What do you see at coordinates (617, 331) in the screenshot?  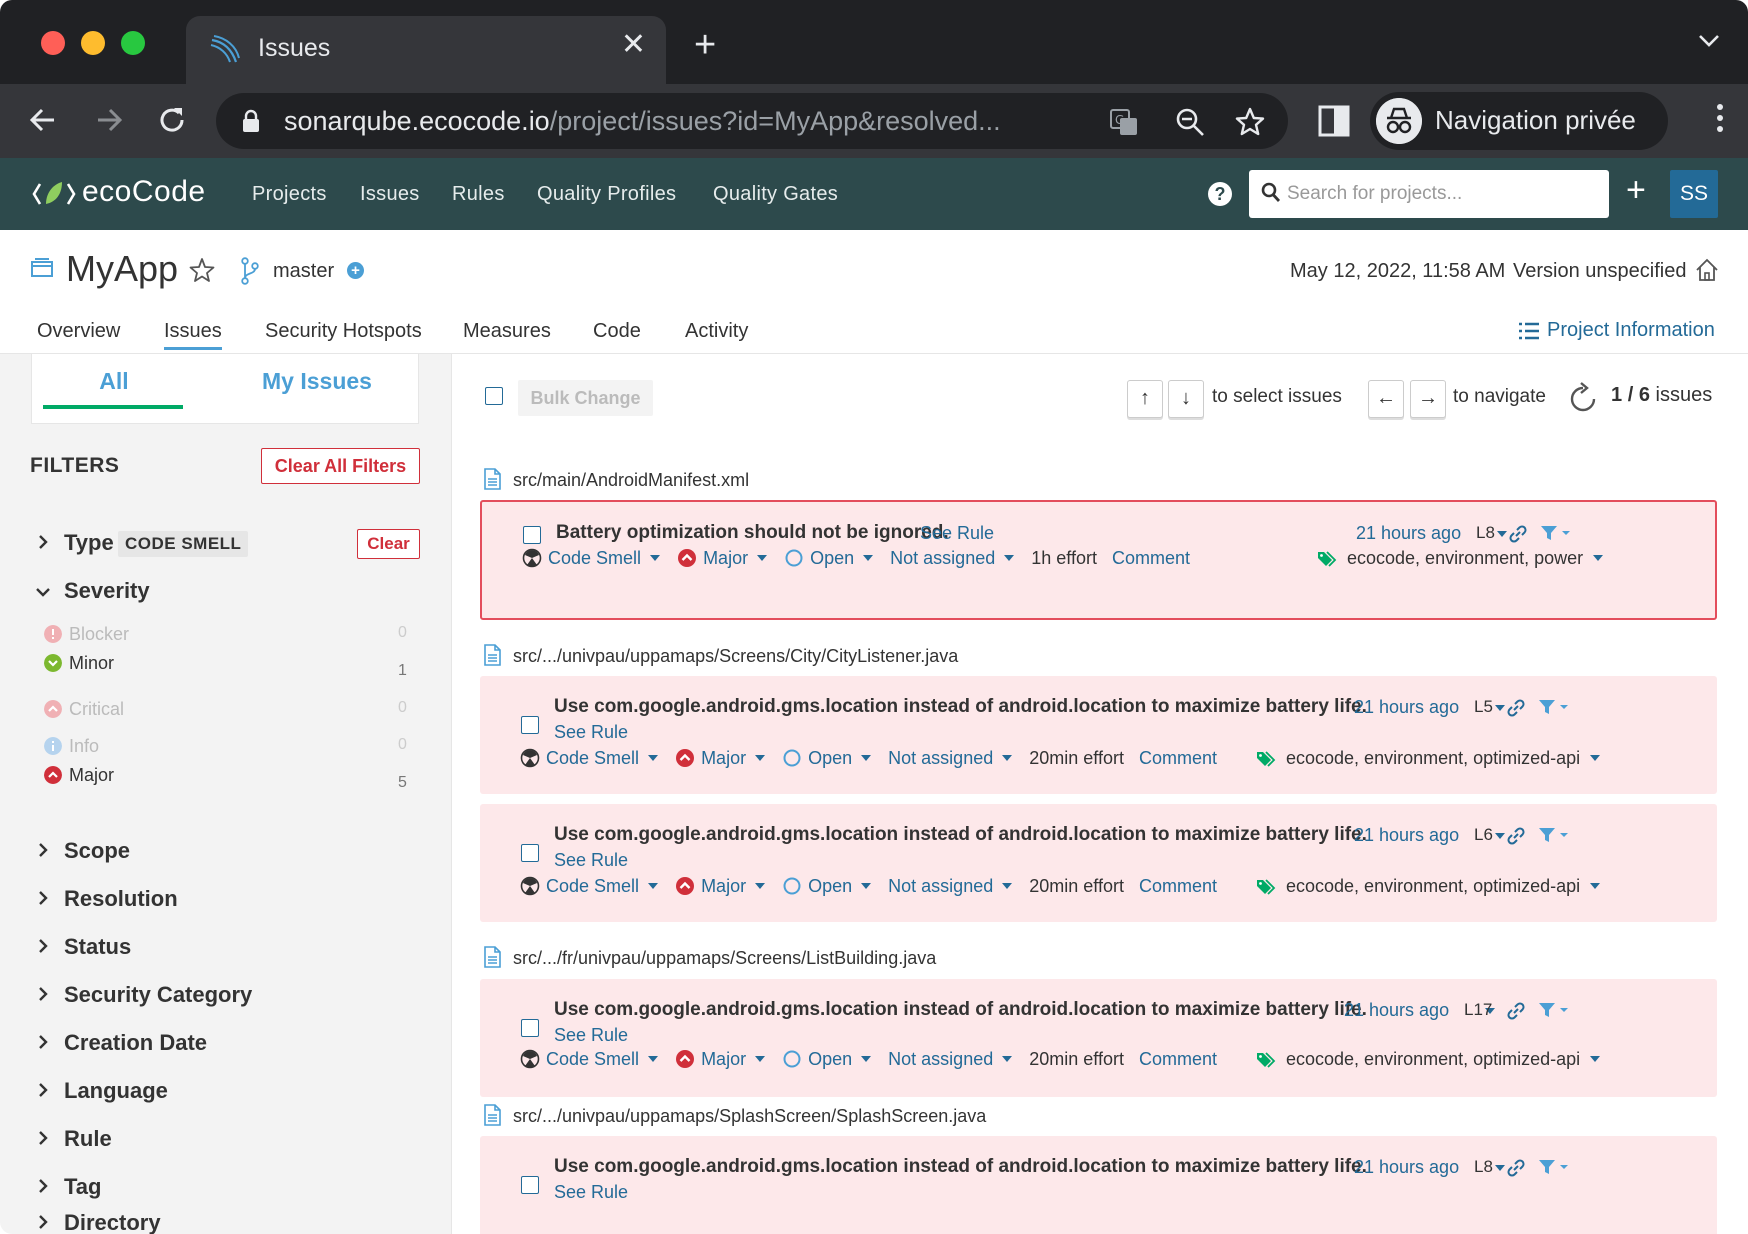 I see `tab-code: Code` at bounding box center [617, 331].